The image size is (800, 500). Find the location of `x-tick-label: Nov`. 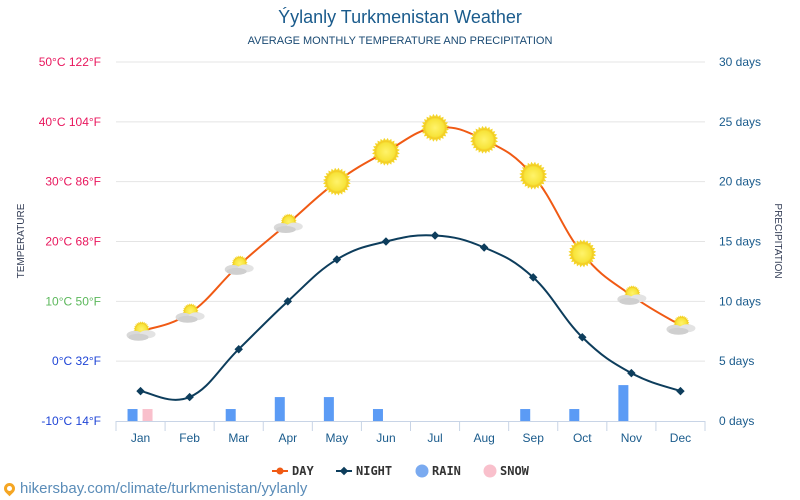

x-tick-label: Nov is located at coordinates (631, 438).